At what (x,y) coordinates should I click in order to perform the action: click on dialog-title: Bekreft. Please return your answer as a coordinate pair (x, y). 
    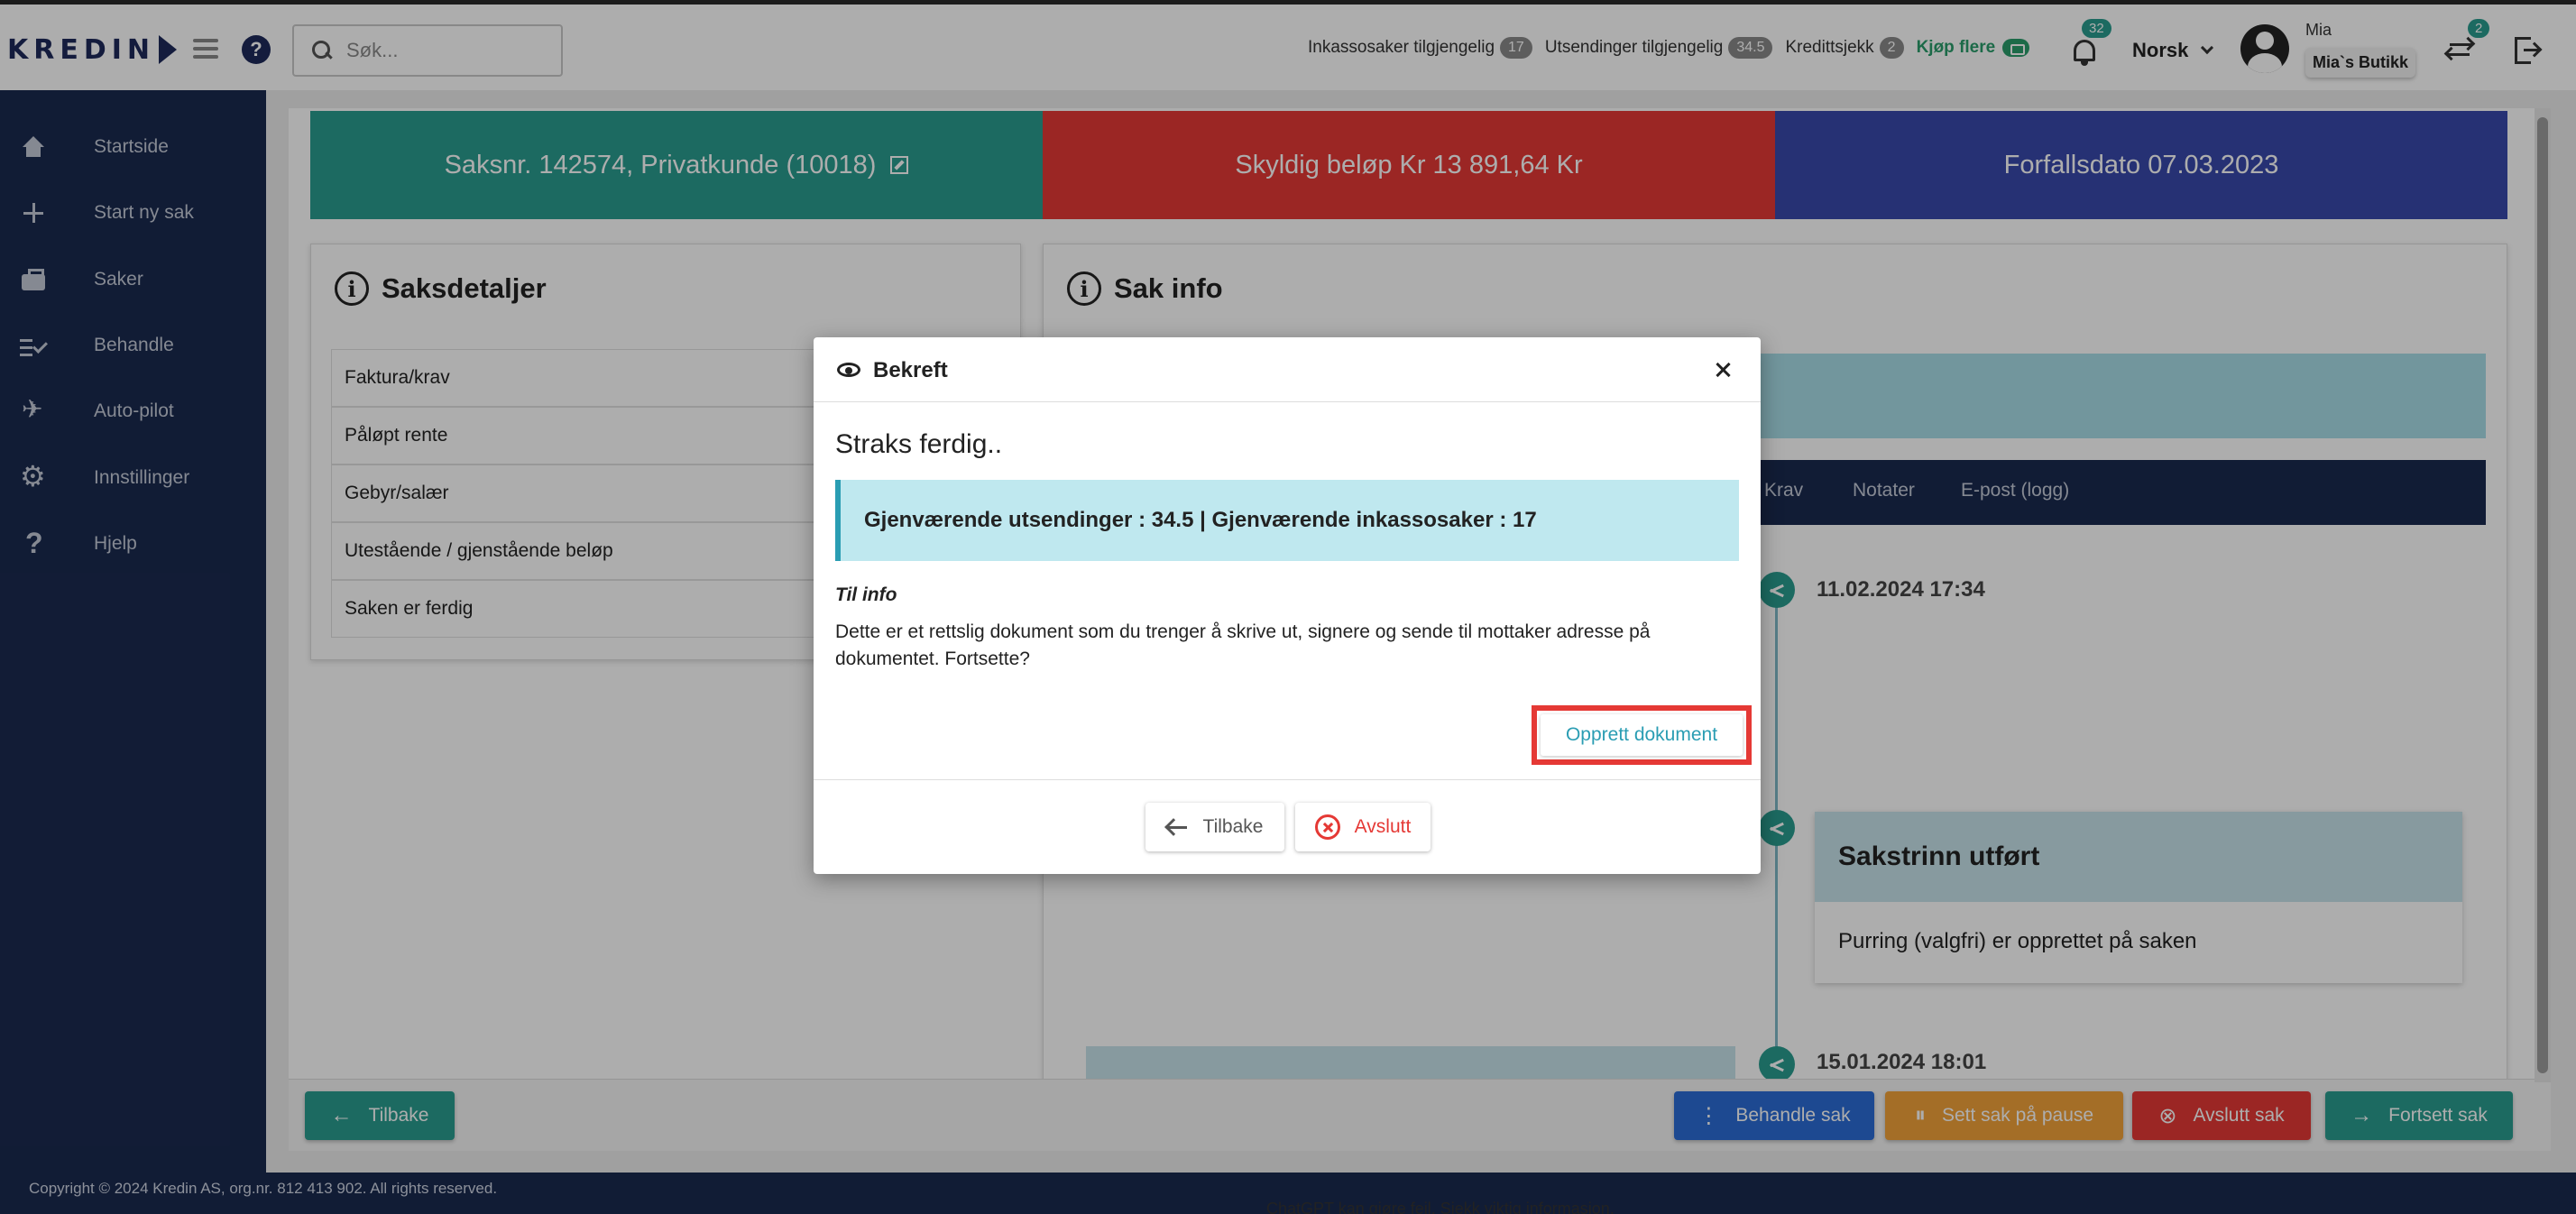
    Looking at the image, I should click on (910, 370).